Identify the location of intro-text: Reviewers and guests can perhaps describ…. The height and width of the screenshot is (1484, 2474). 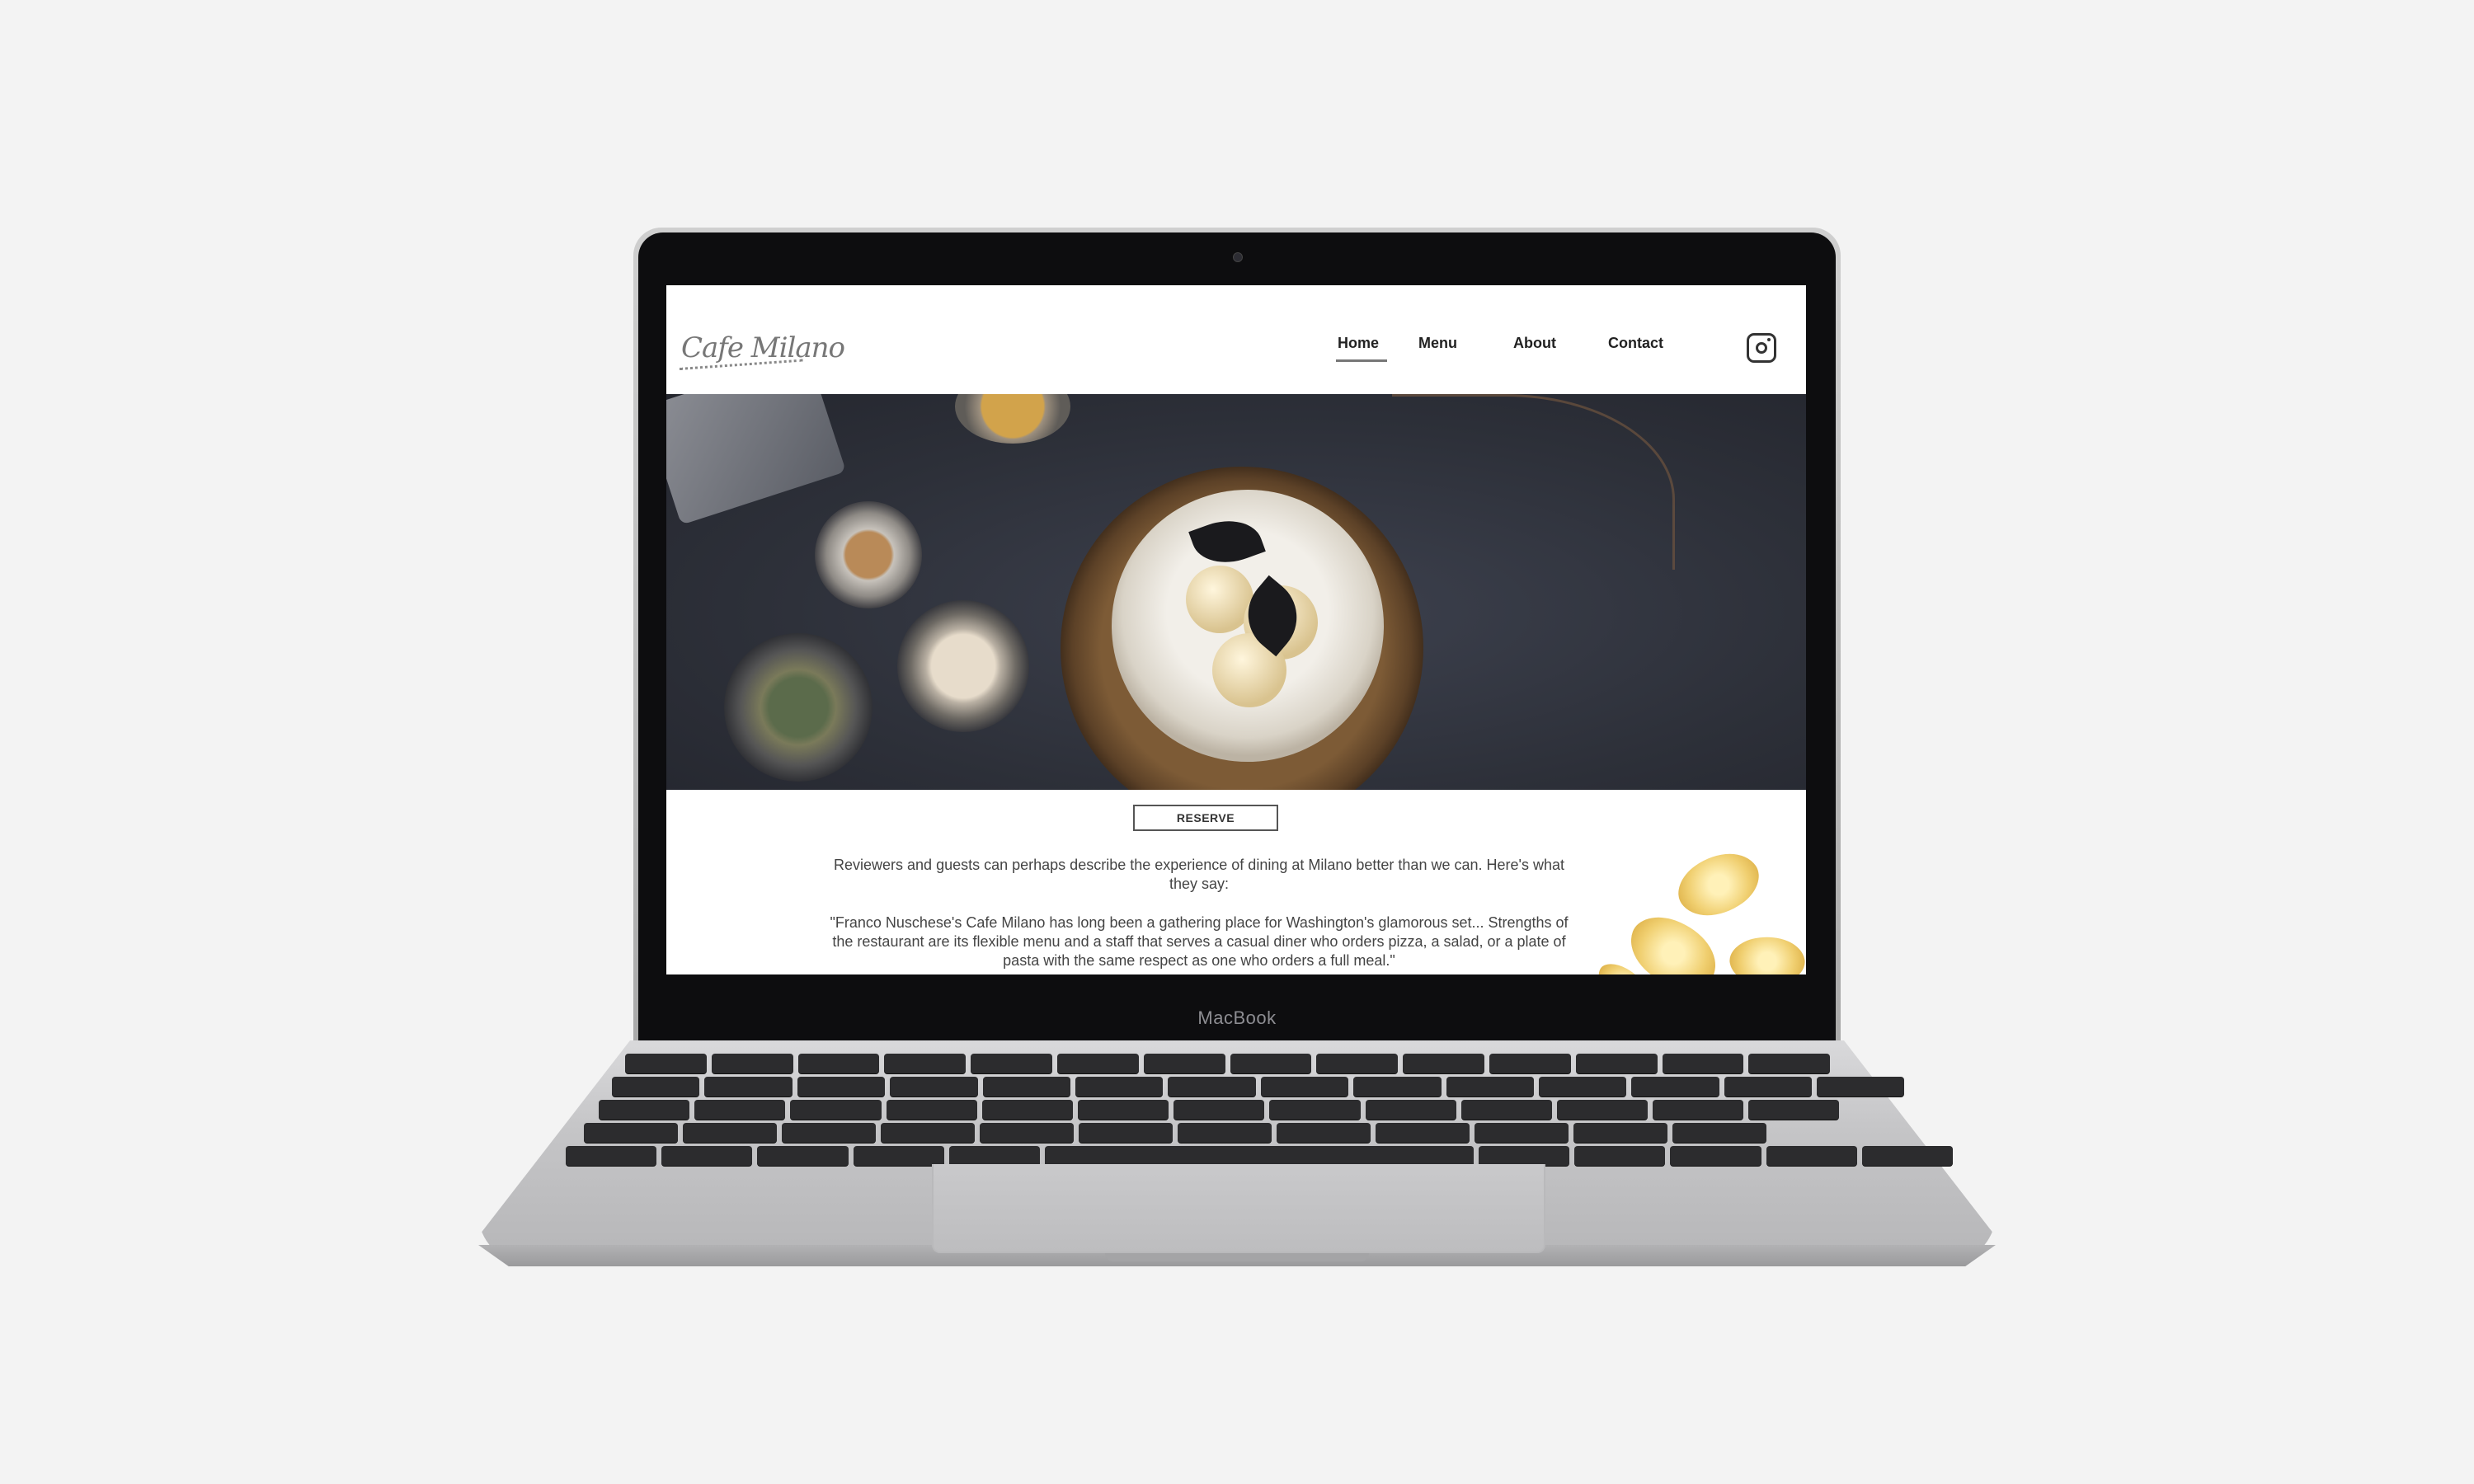
(1199, 874).